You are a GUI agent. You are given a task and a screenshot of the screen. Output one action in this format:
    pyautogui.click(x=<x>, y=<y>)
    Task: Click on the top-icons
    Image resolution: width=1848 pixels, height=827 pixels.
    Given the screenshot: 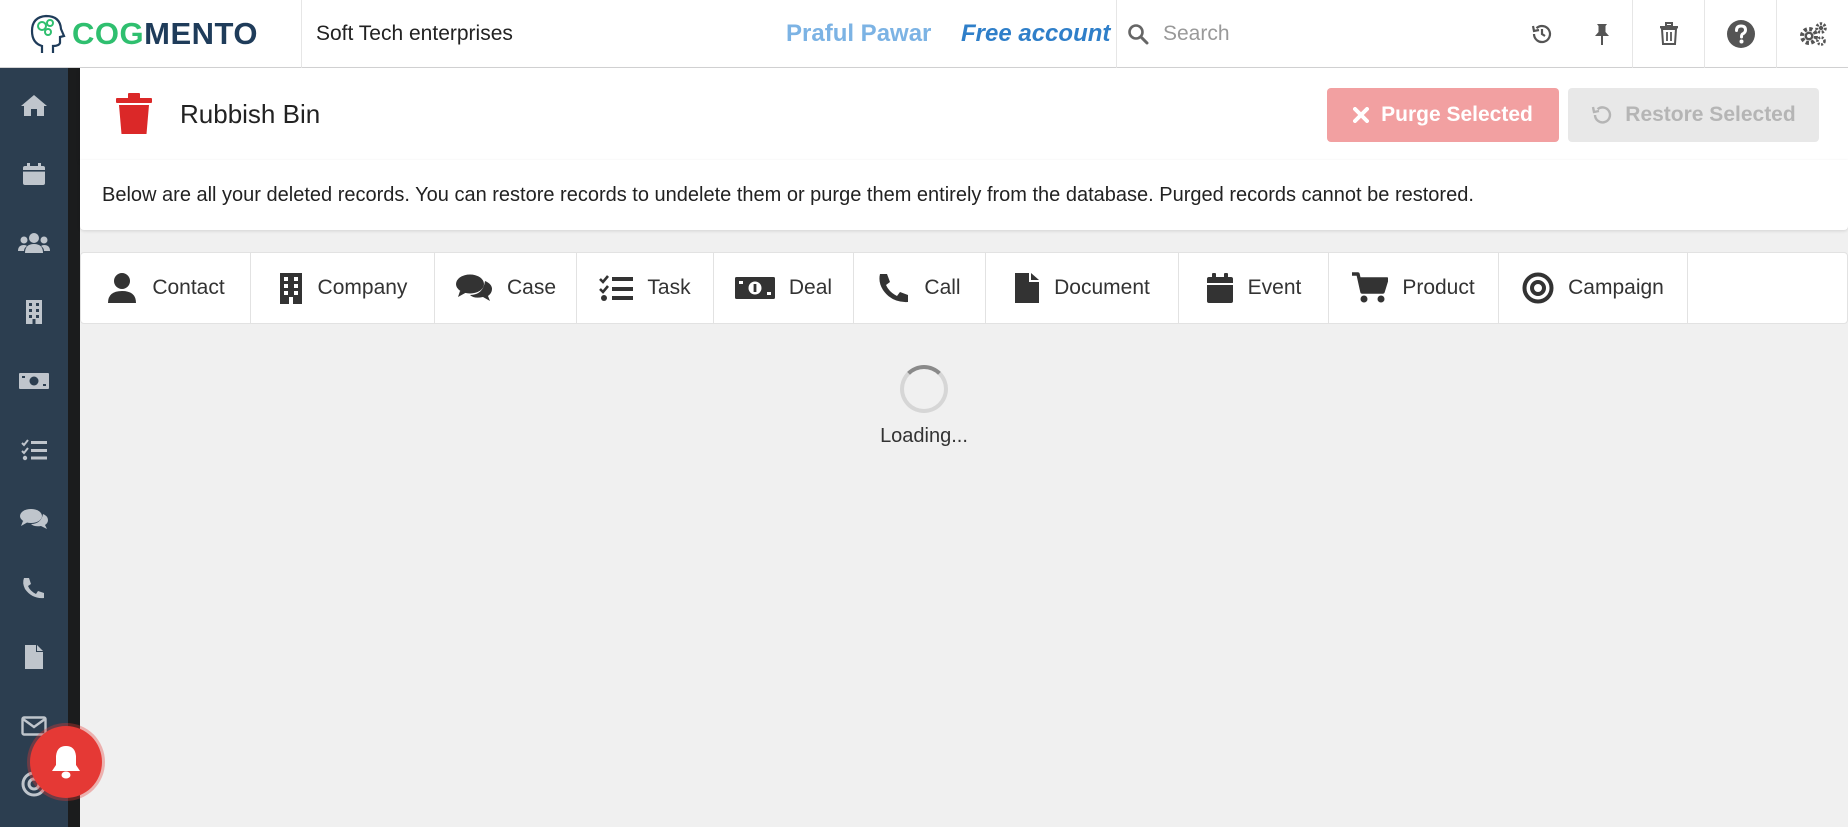 What is the action you would take?
    pyautogui.click(x=1680, y=34)
    